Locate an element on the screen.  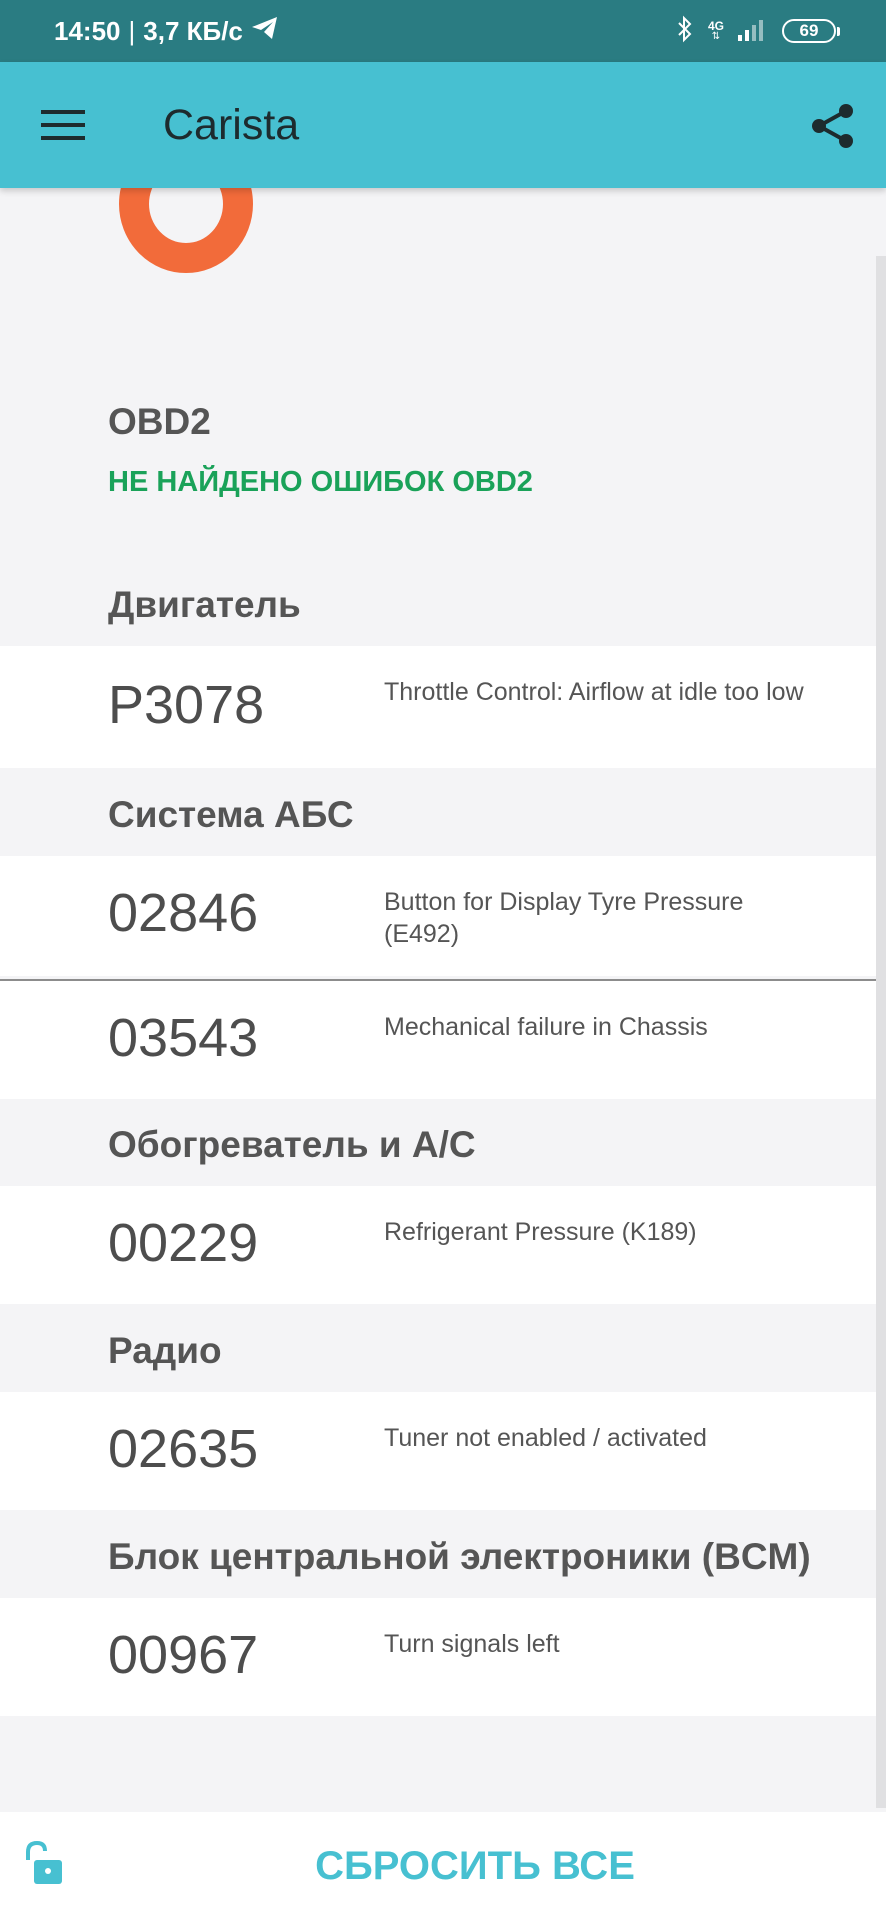
reset-all-button: СБРОСИТЬ ВСЕ is located at coordinates (475, 1866).